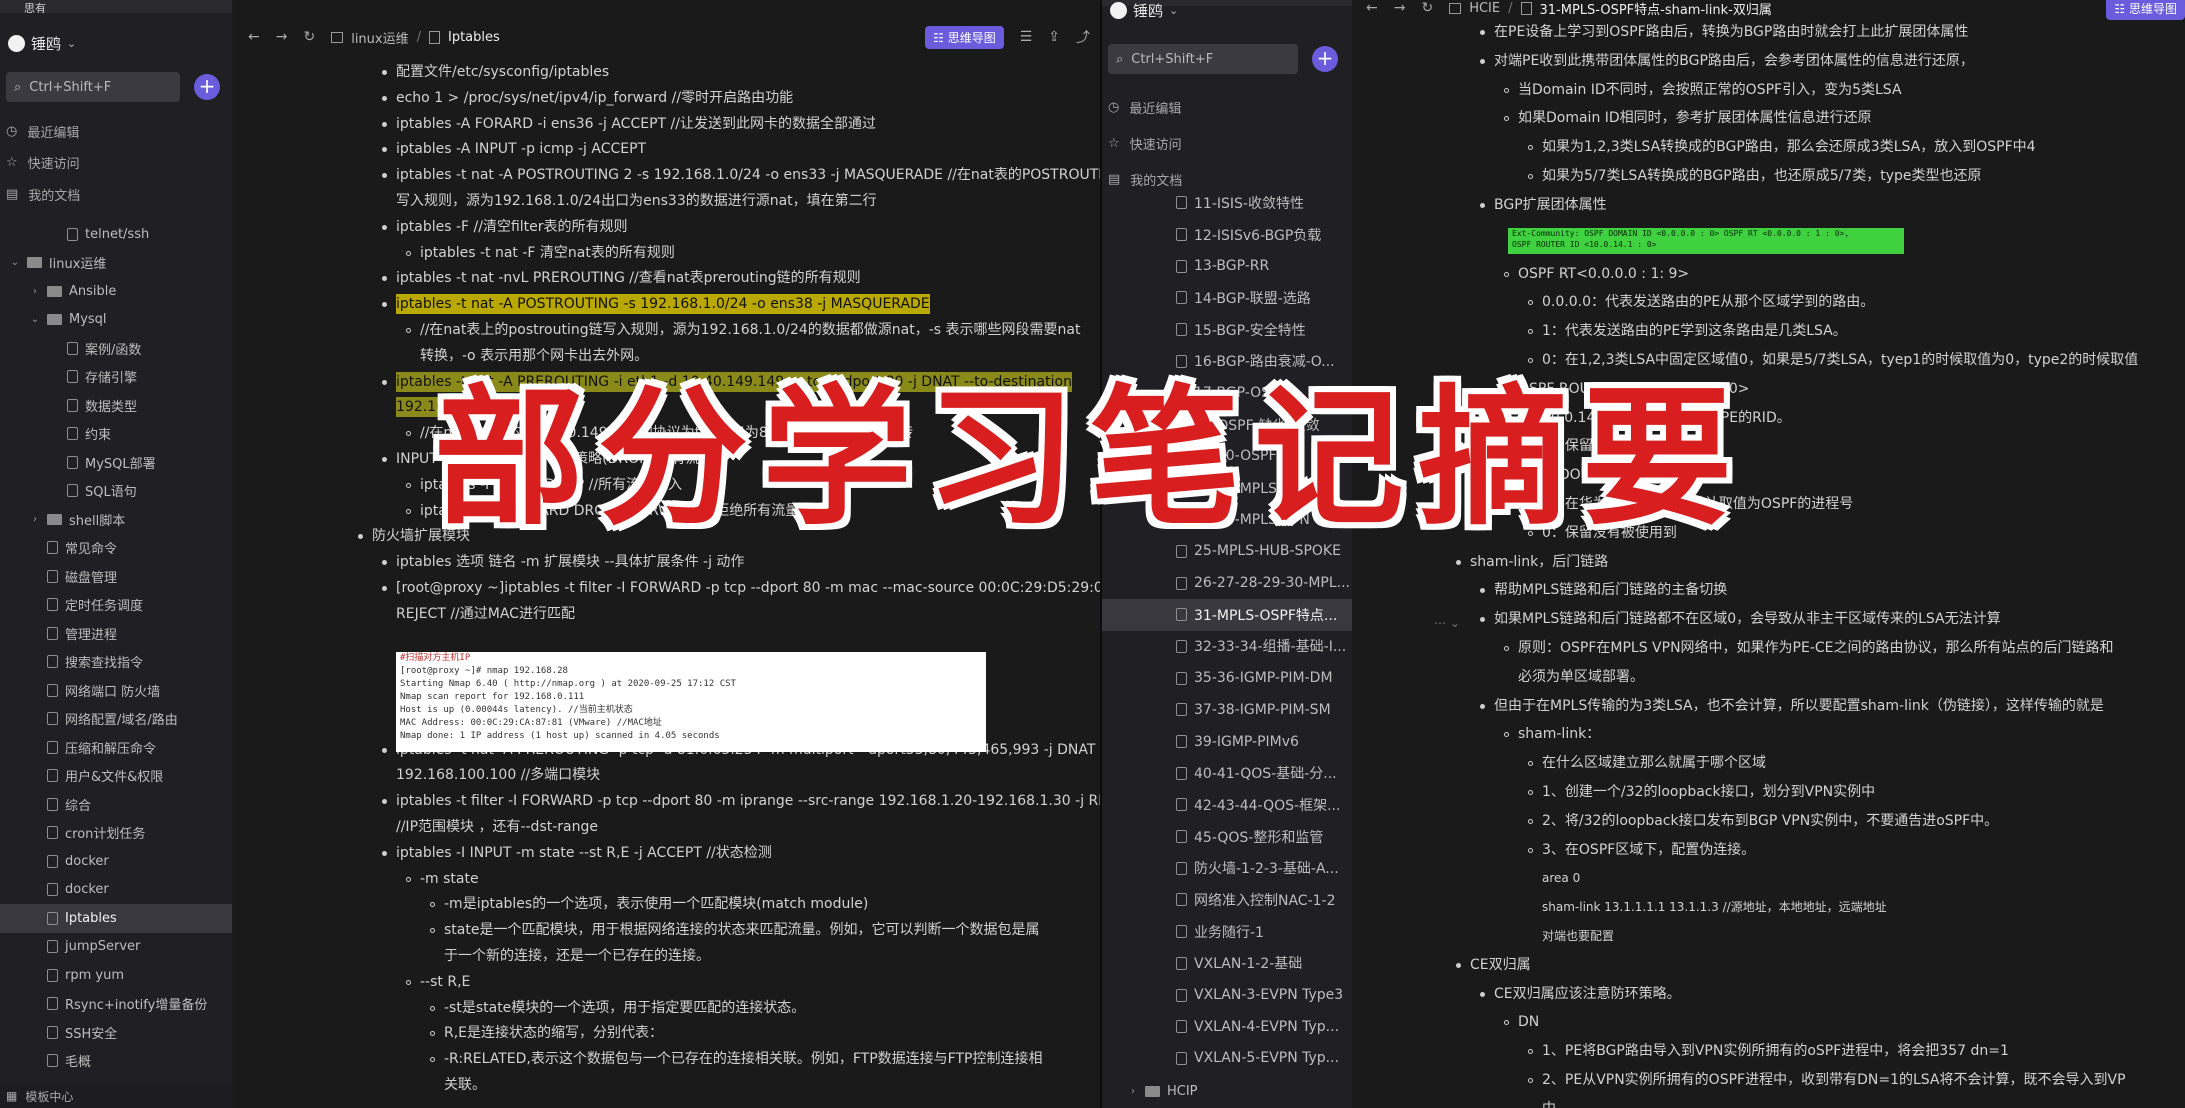 Image resolution: width=2185 pixels, height=1108 pixels. I want to click on tree-item: 存储引擎, so click(116, 377).